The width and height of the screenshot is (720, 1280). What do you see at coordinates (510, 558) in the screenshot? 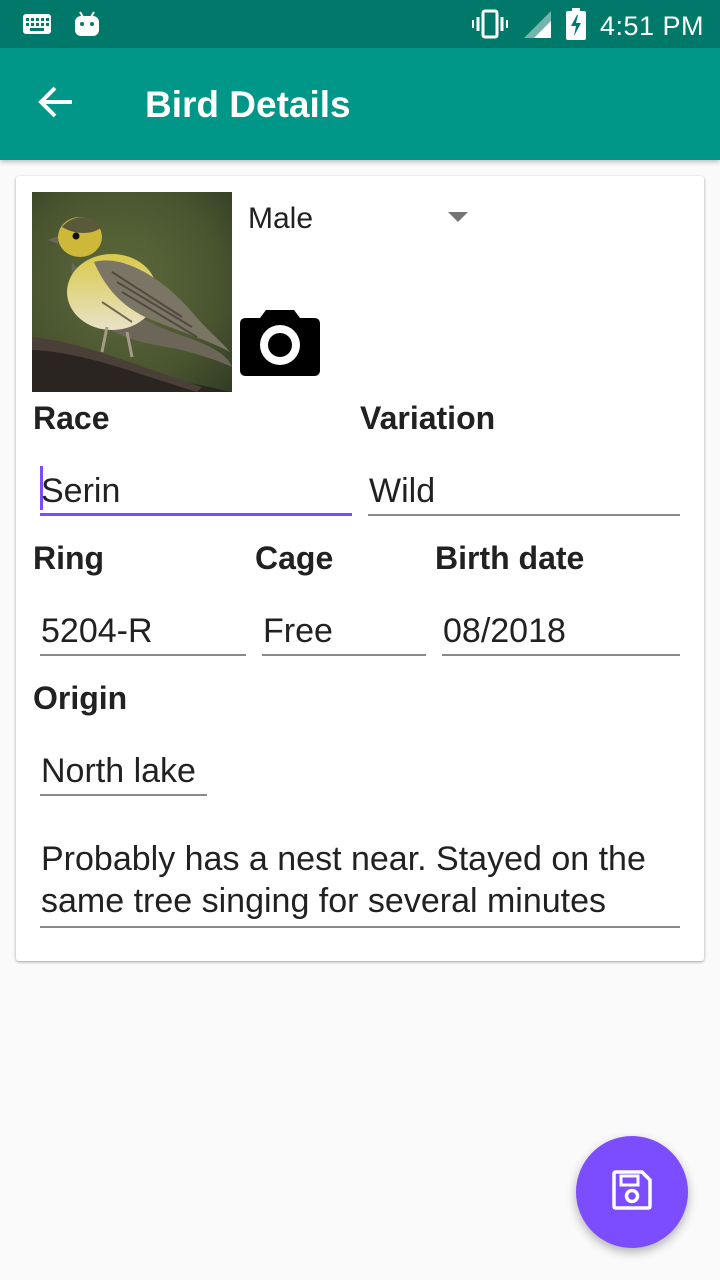
I see `birth-date-label: Birth date` at bounding box center [510, 558].